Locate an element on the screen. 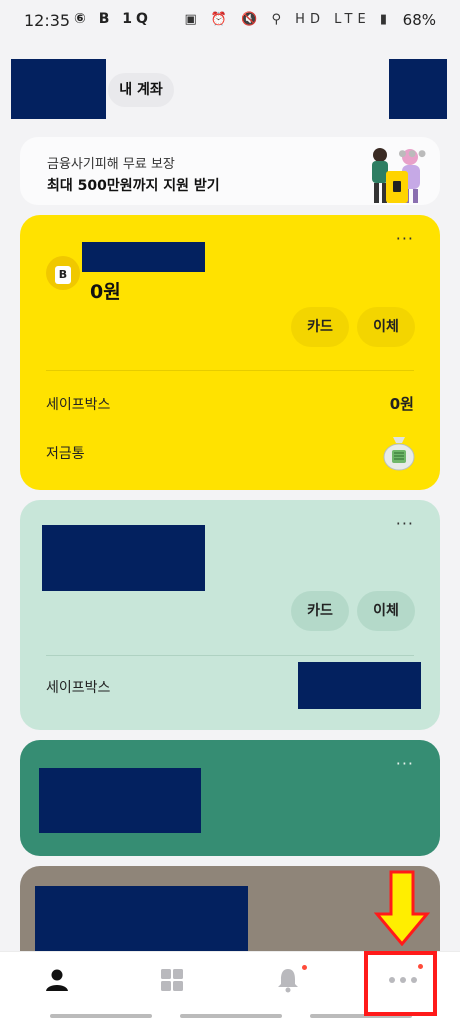 The height and width of the screenshot is (1025, 460). redacted-profile-block is located at coordinates (58, 89).